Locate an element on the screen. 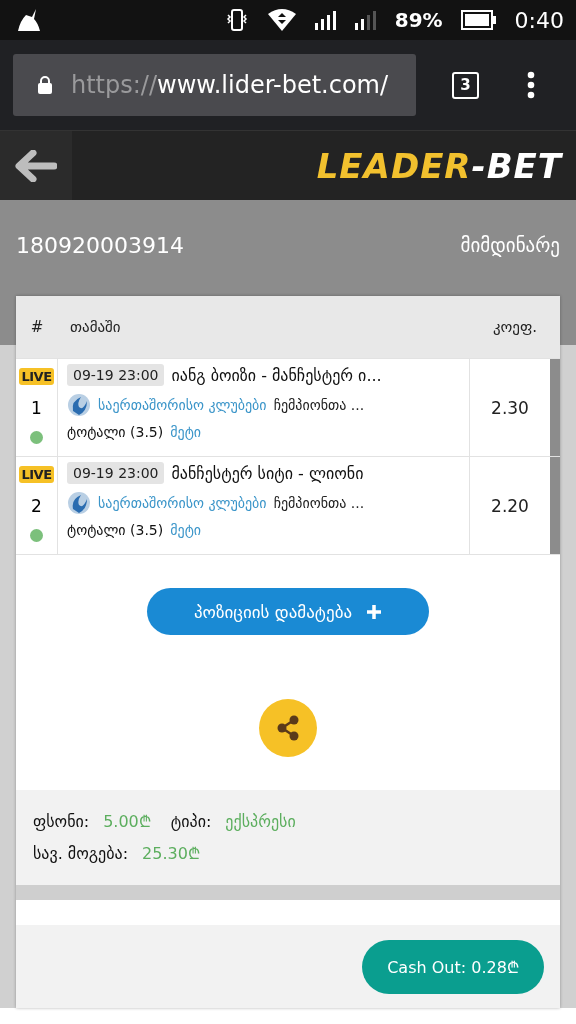 This screenshot has height=1024, width=576. wifi-icon is located at coordinates (281, 20).